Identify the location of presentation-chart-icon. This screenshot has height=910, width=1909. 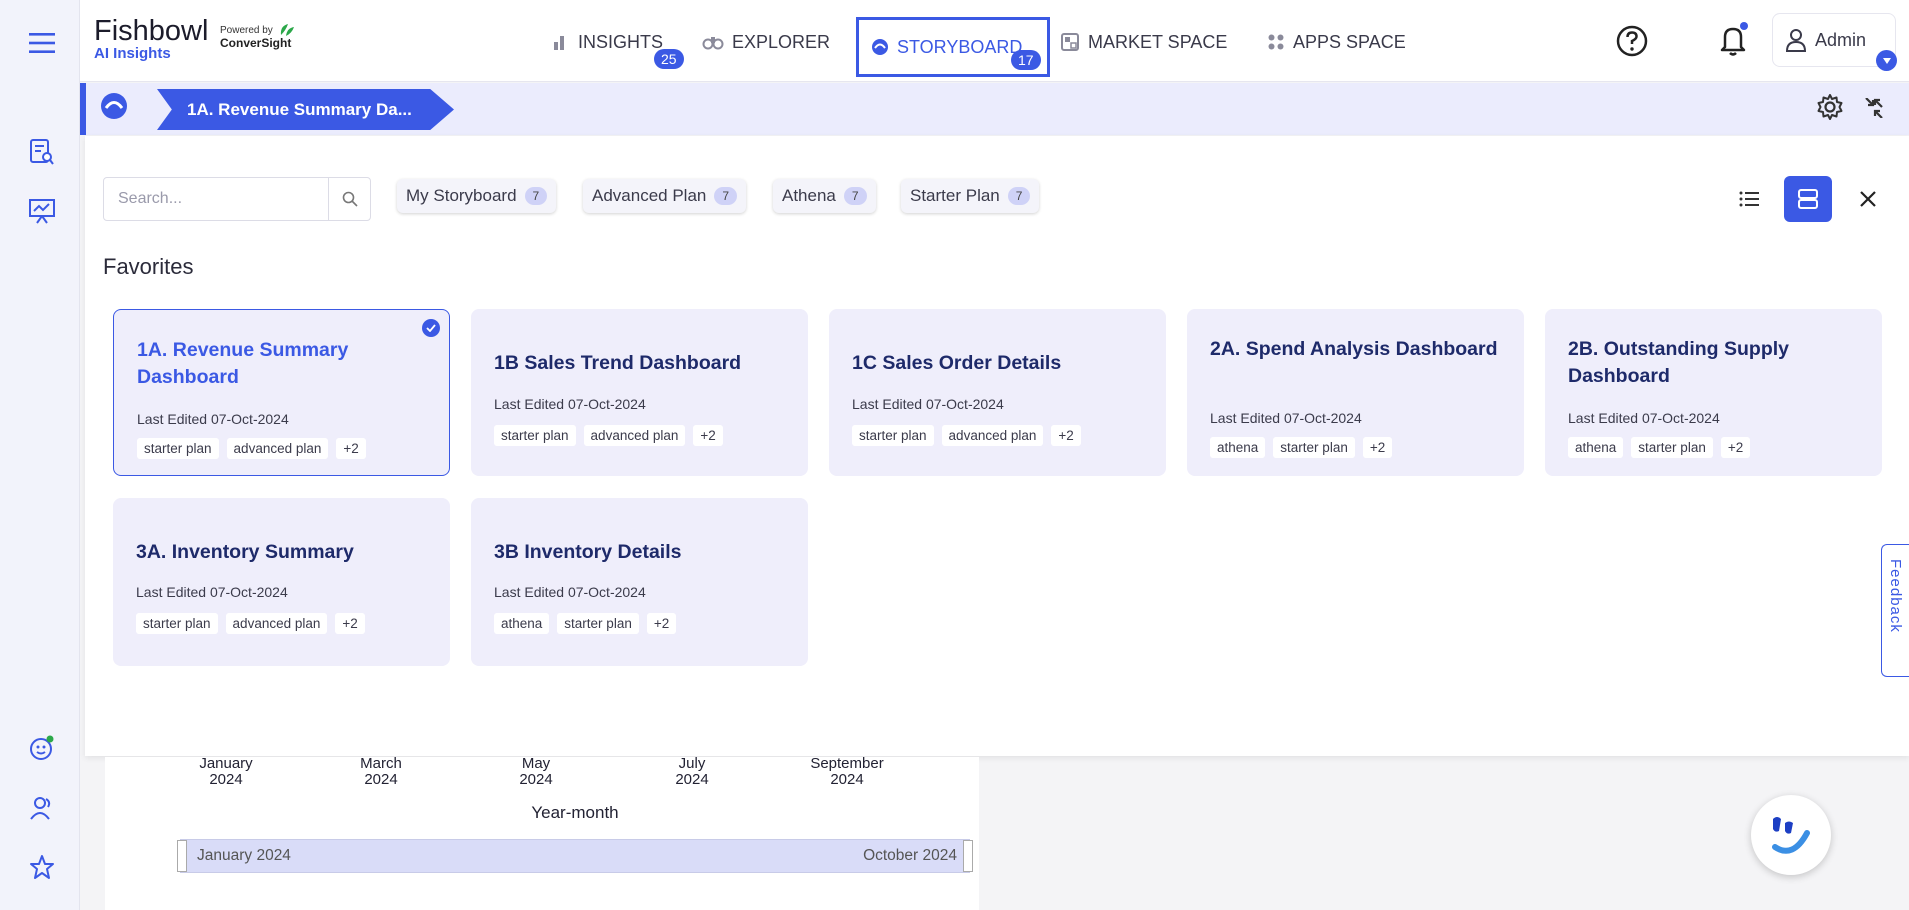
(42, 211).